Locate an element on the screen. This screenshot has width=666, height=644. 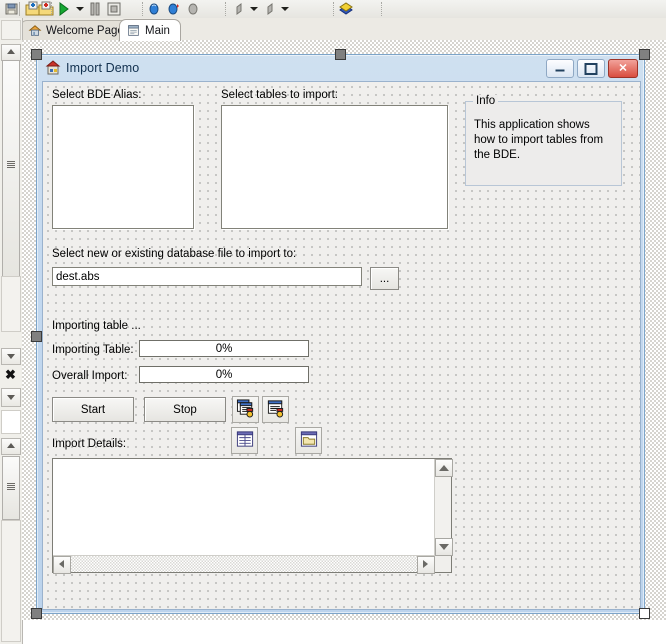
back-icon is located at coordinates (238, 9).